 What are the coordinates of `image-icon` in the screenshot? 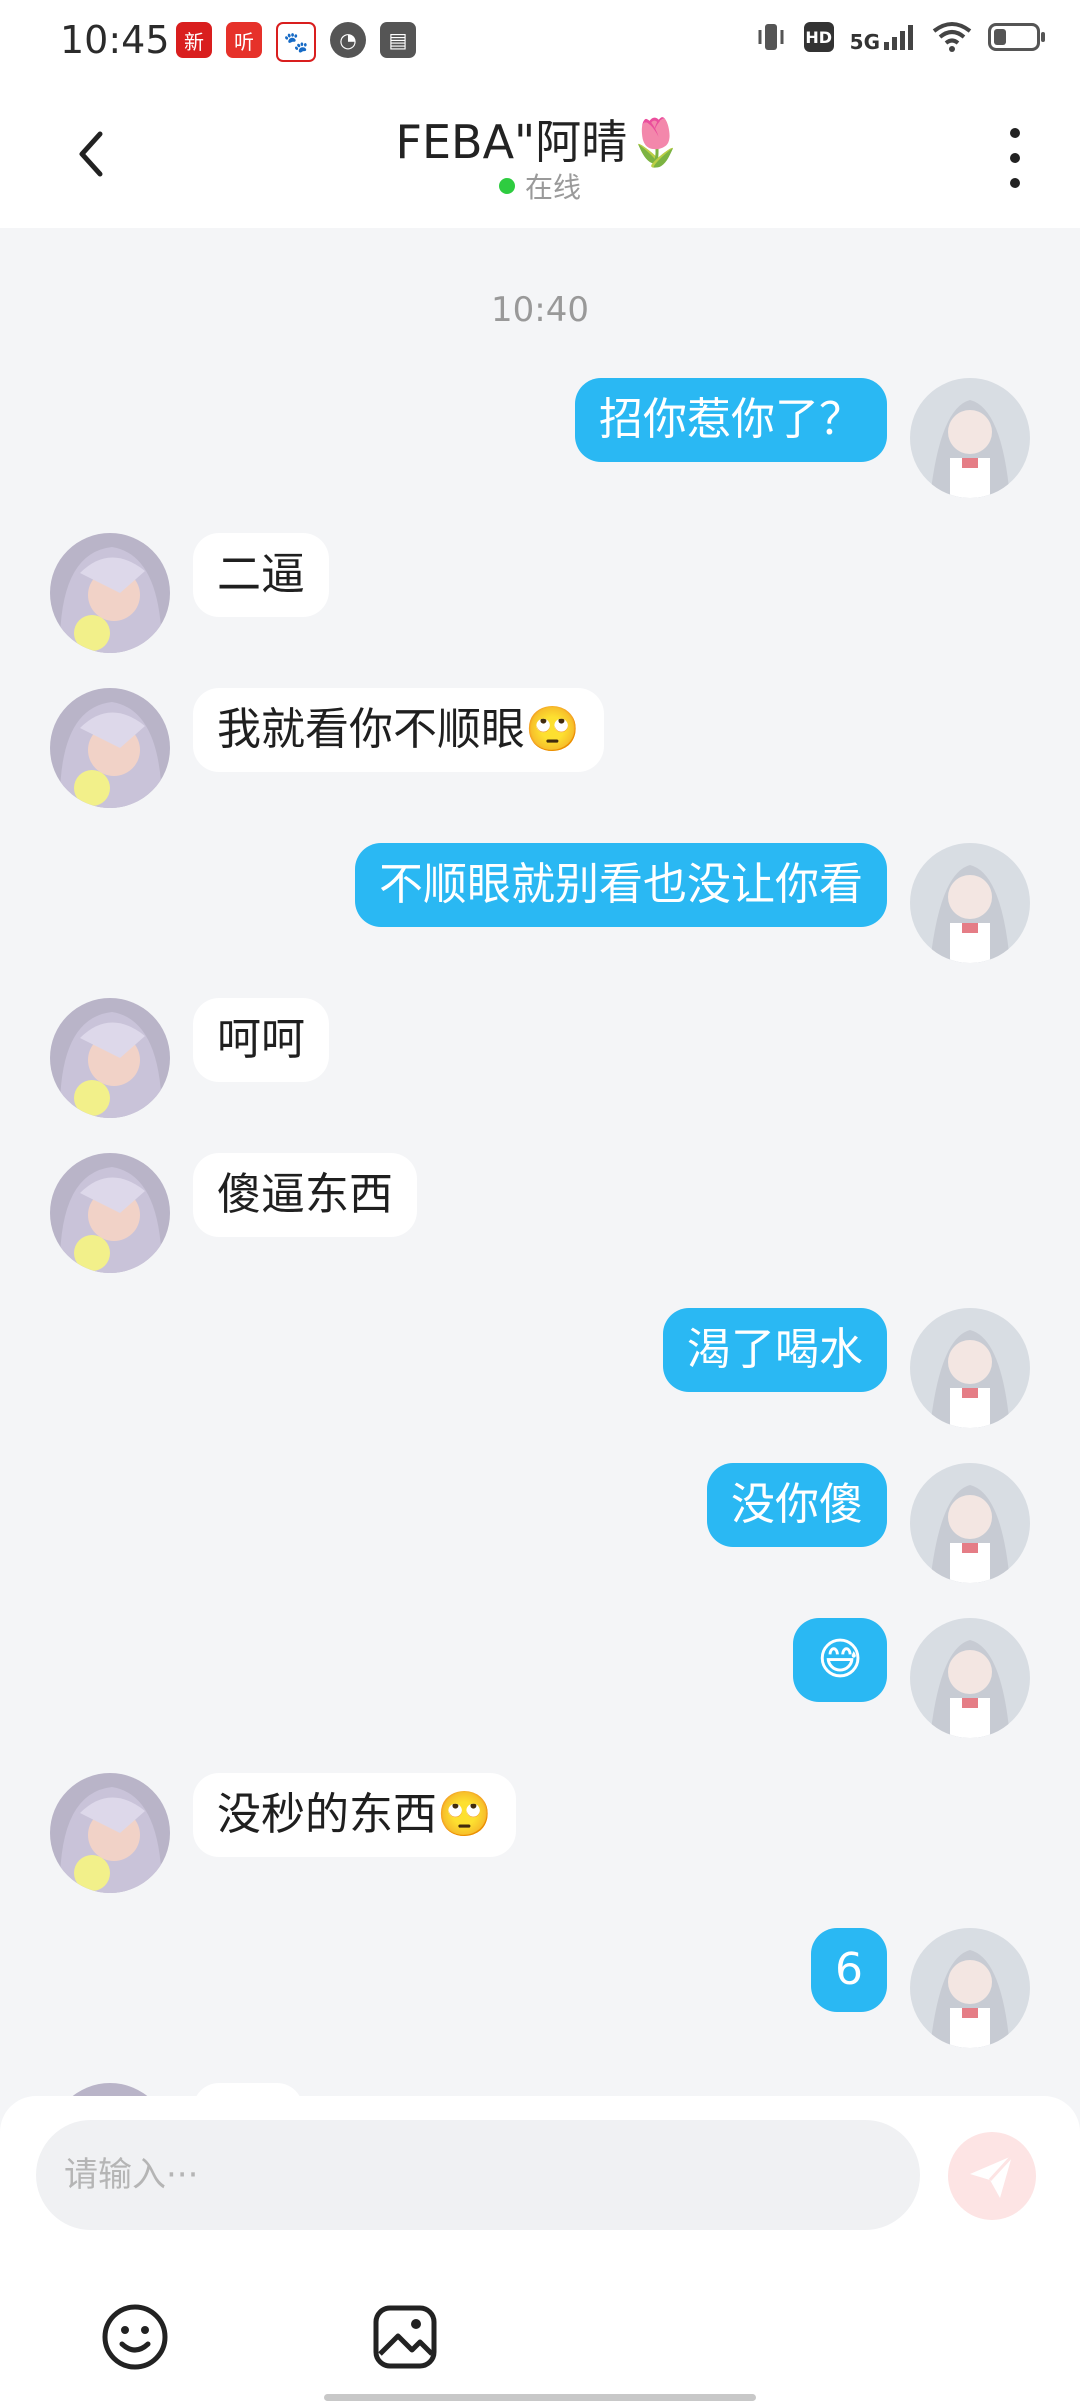 It's located at (405, 2337).